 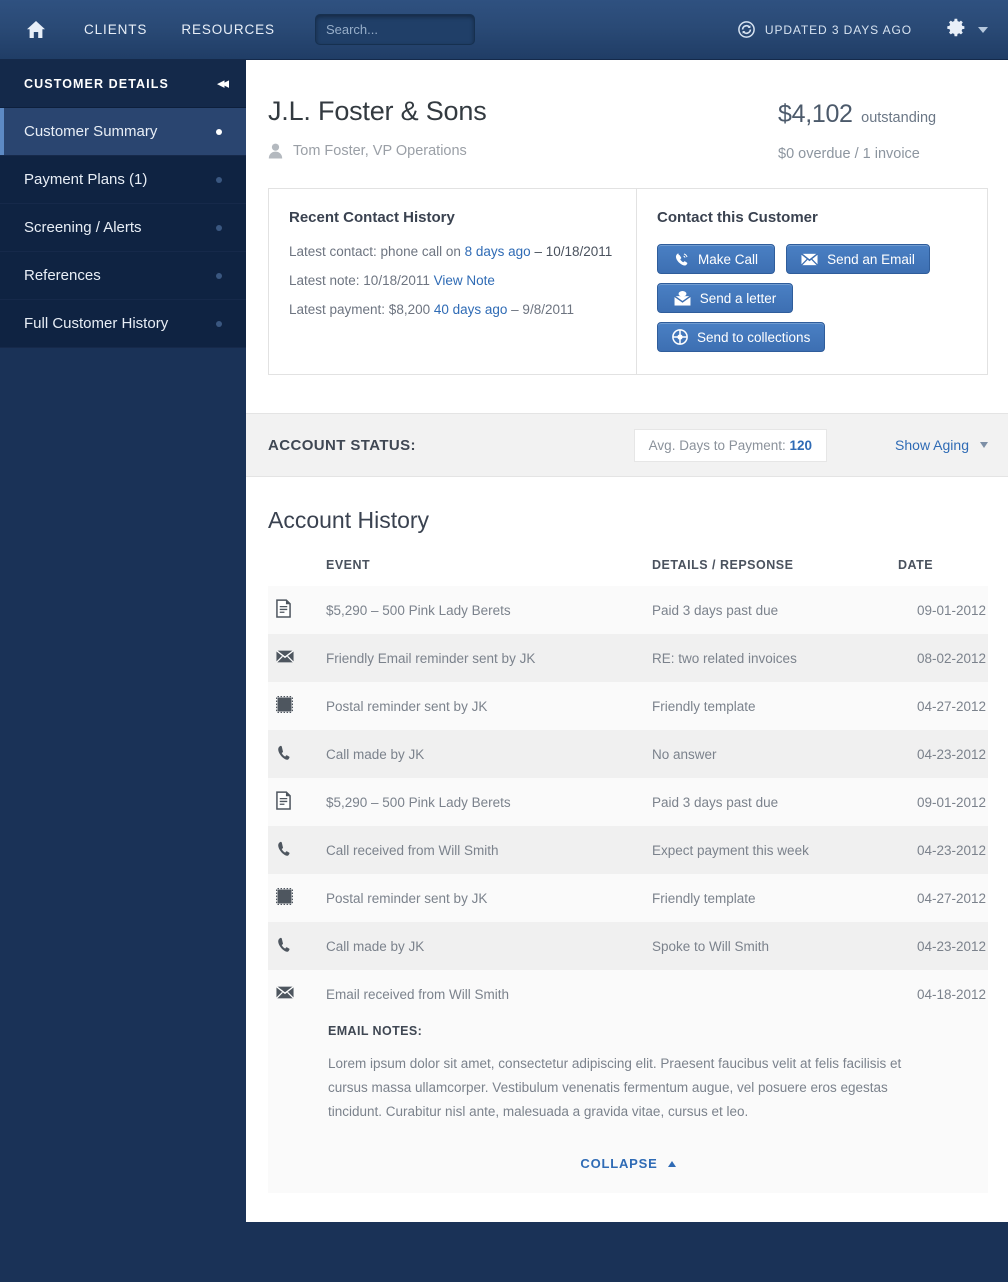 What do you see at coordinates (858, 259) in the screenshot?
I see `send-email-button: Send an Email` at bounding box center [858, 259].